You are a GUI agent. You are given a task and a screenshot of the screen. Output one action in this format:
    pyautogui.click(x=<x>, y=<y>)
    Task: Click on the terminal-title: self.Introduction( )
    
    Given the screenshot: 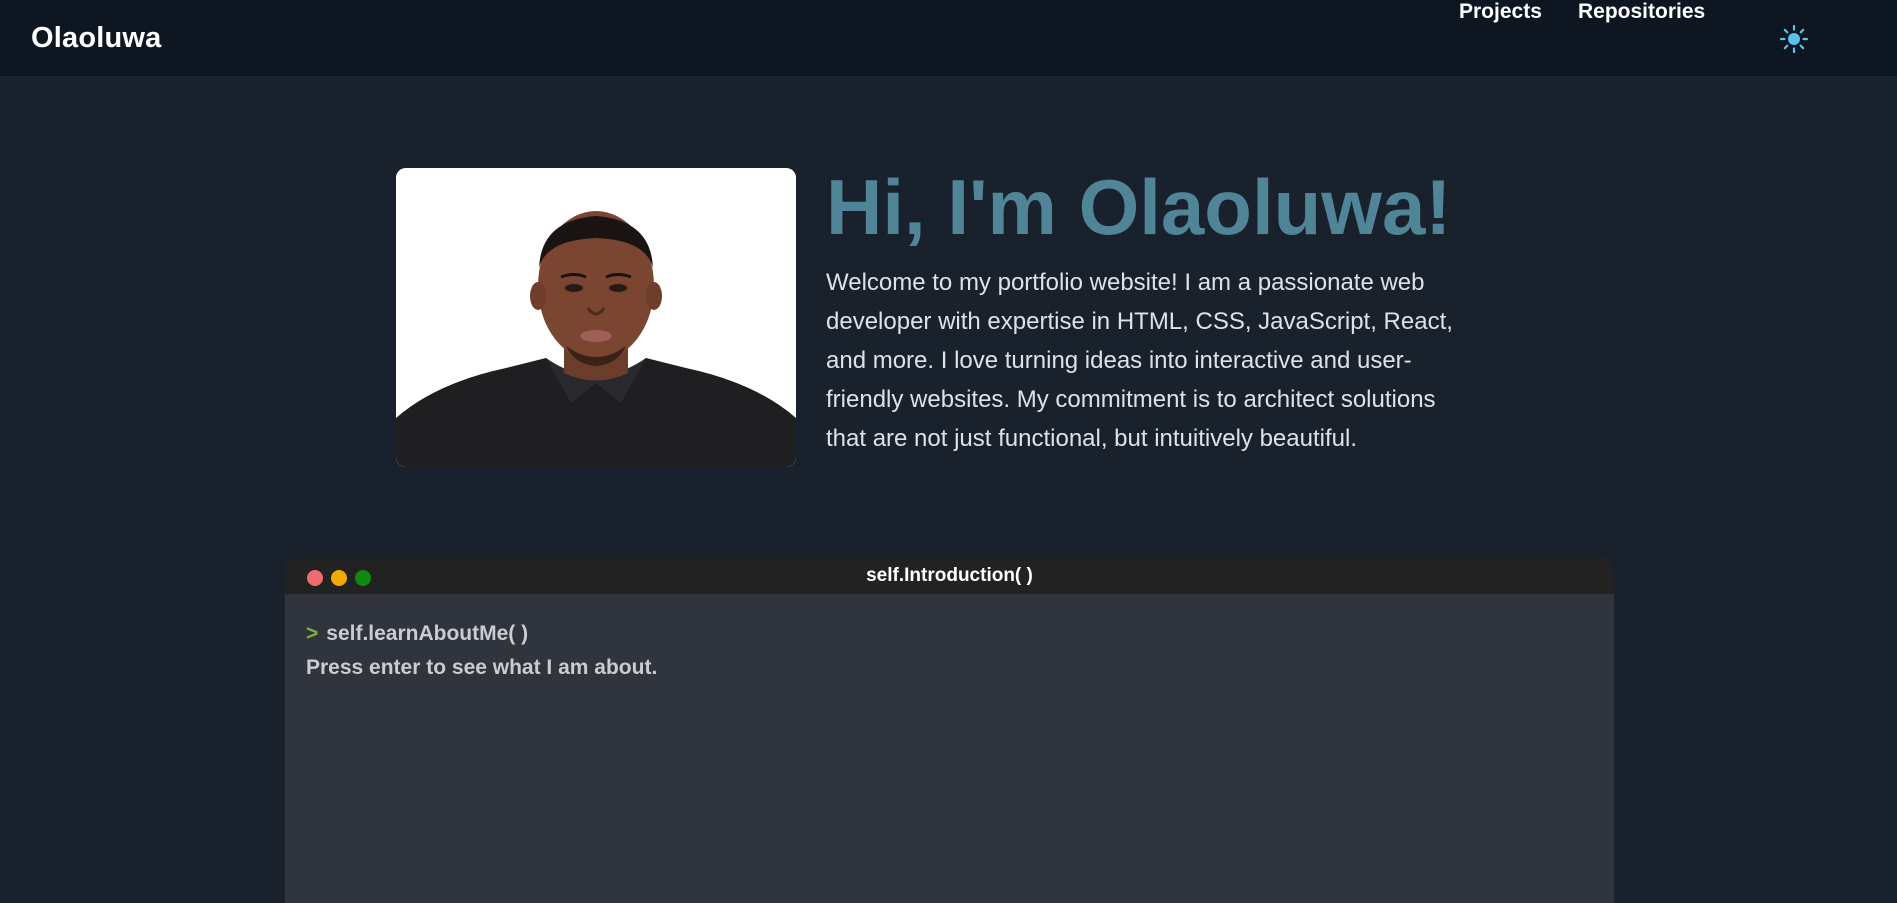 What is the action you would take?
    pyautogui.click(x=949, y=575)
    